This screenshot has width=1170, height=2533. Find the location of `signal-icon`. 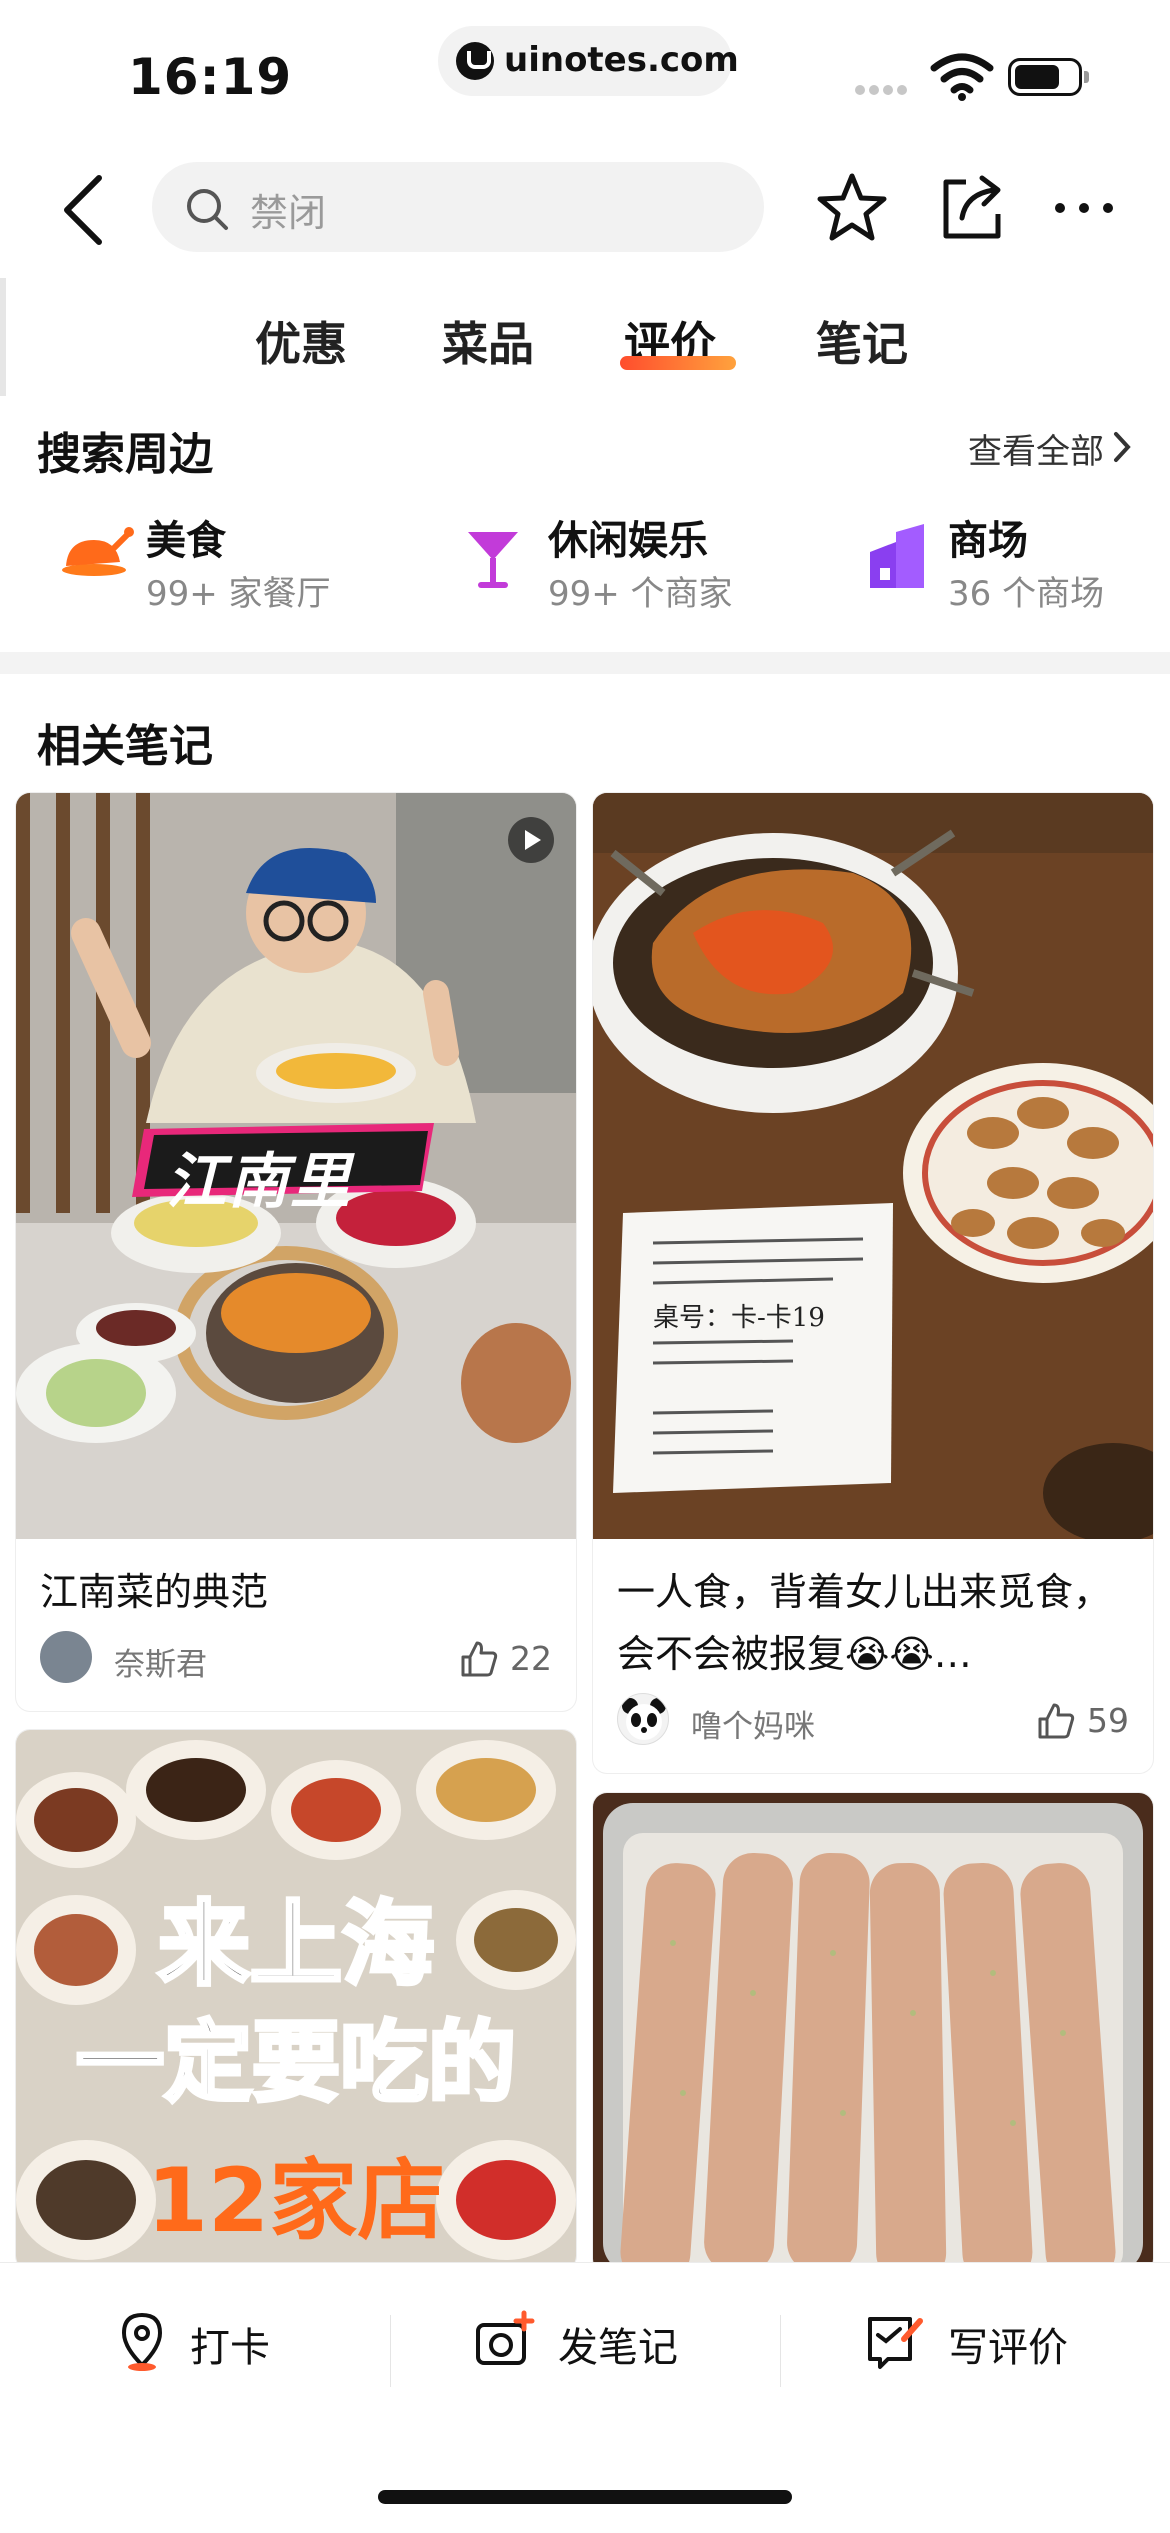

signal-icon is located at coordinates (883, 89).